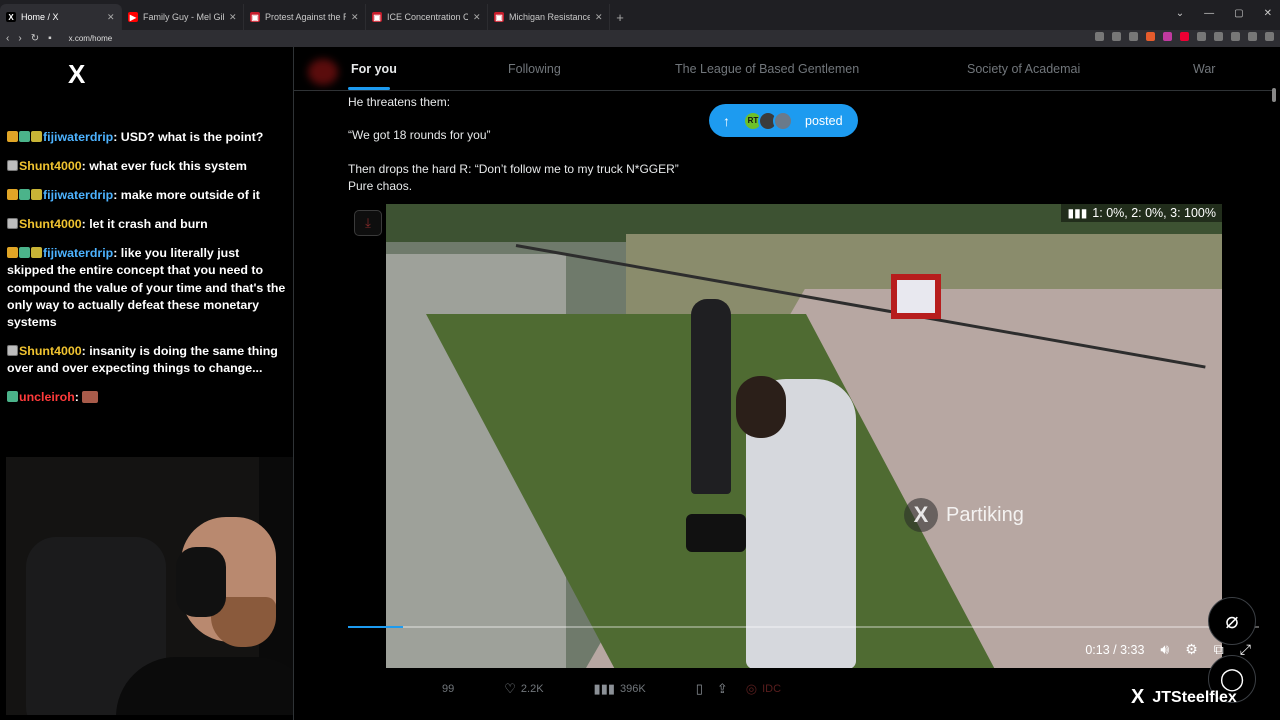 Image resolution: width=1280 pixels, height=720 pixels. What do you see at coordinates (620, 689) in the screenshot?
I see `views-button: ▮▮▮ 396K` at bounding box center [620, 689].